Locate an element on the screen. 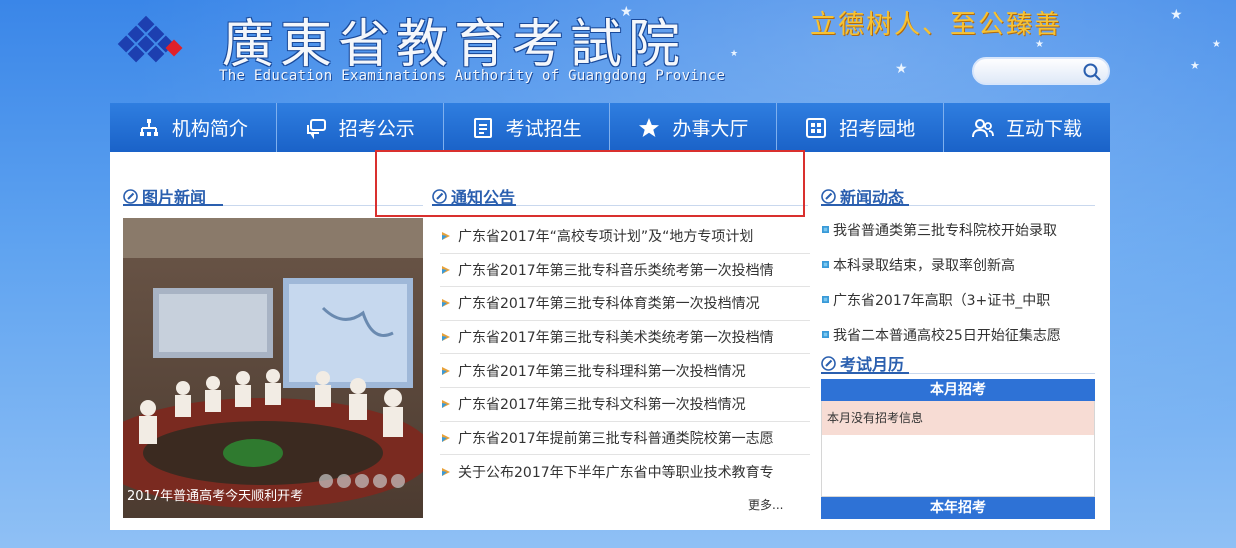 This screenshot has height=548, width=1236. site-title: 廣東省教育考試院 is located at coordinates (454, 45).